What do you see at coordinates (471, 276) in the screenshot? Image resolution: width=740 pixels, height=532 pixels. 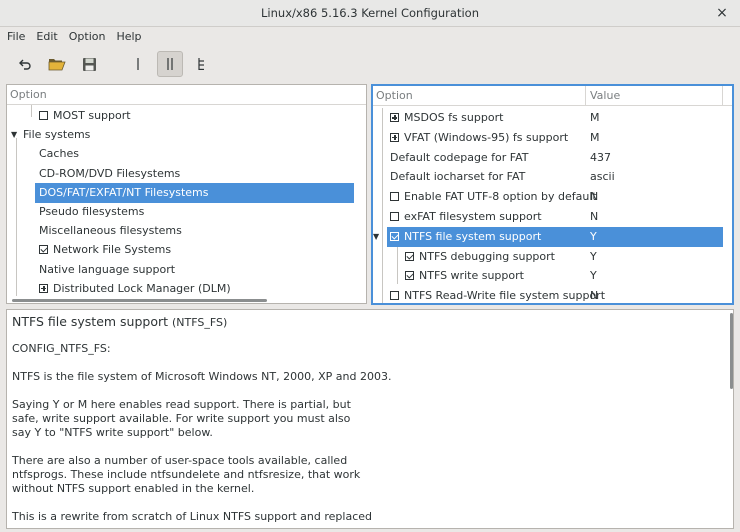 I see `option-label: NTFS write support` at bounding box center [471, 276].